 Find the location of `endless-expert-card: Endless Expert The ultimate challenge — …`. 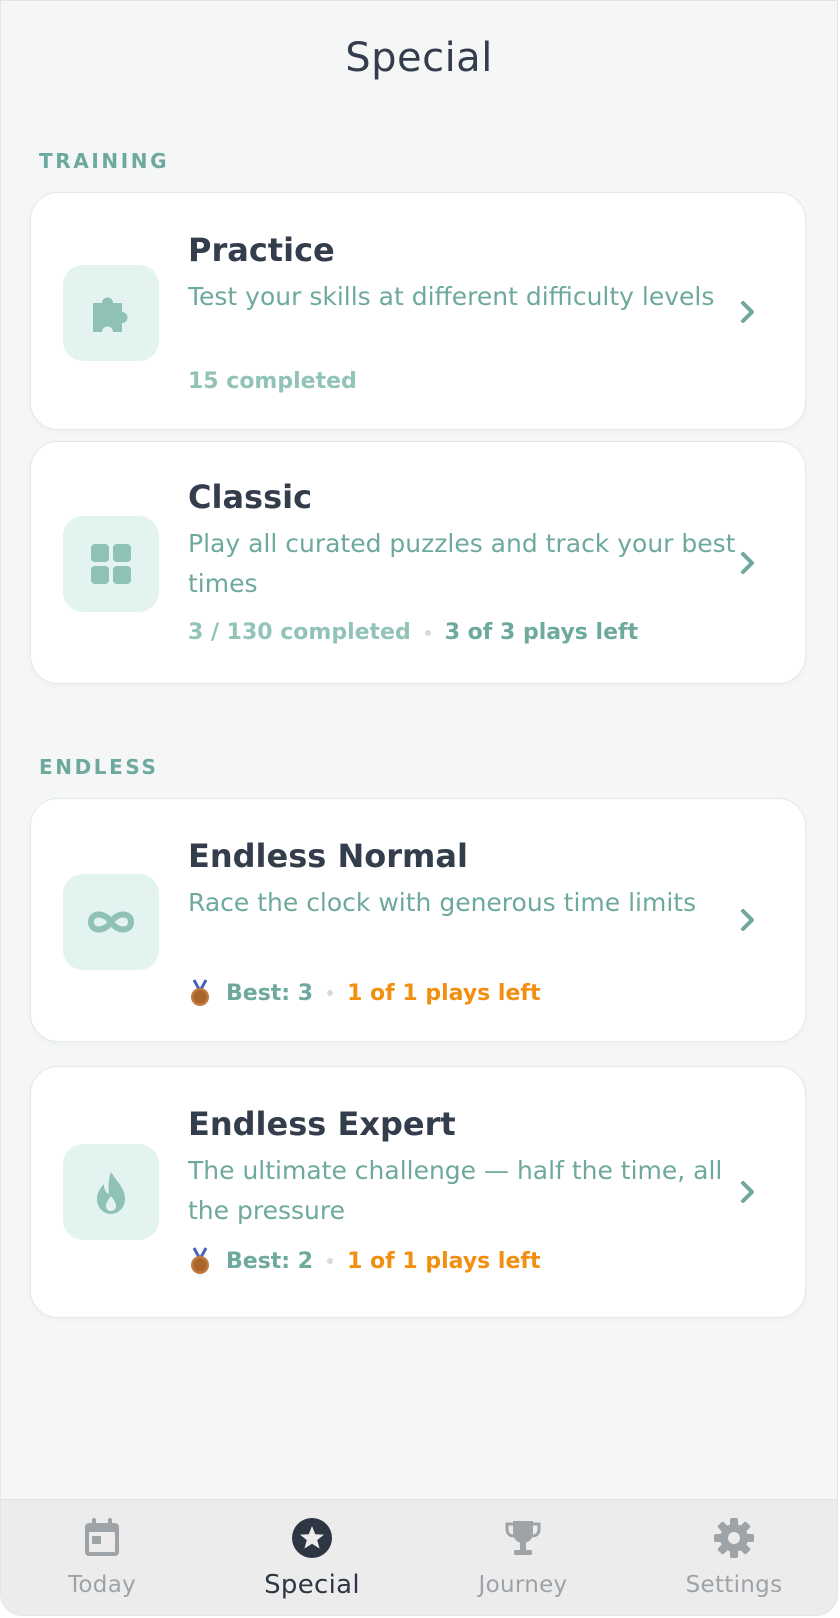

endless-expert-card: Endless Expert The ultimate challenge — … is located at coordinates (418, 1192).